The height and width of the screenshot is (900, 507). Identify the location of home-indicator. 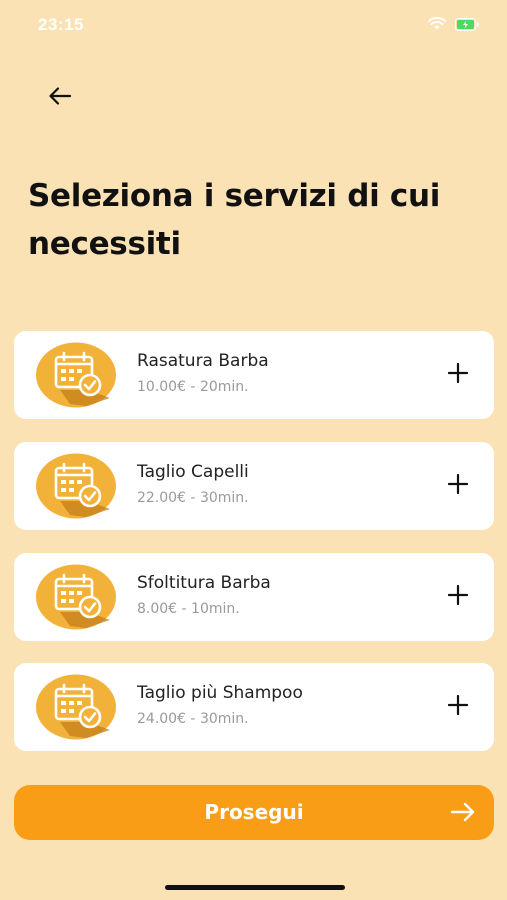
(255, 887).